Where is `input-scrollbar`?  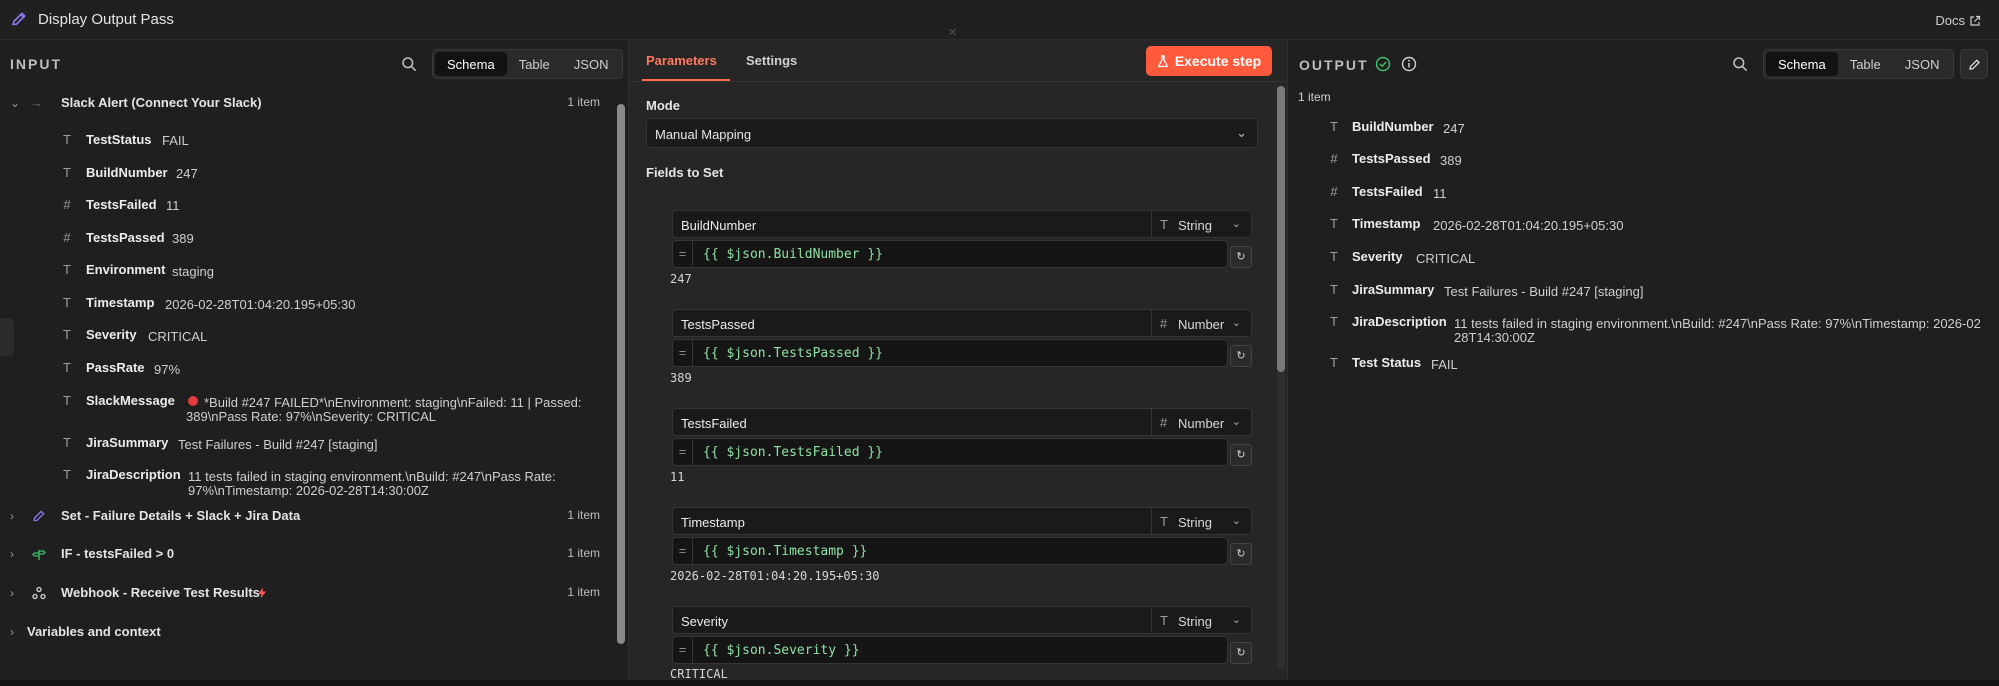 input-scrollbar is located at coordinates (621, 374).